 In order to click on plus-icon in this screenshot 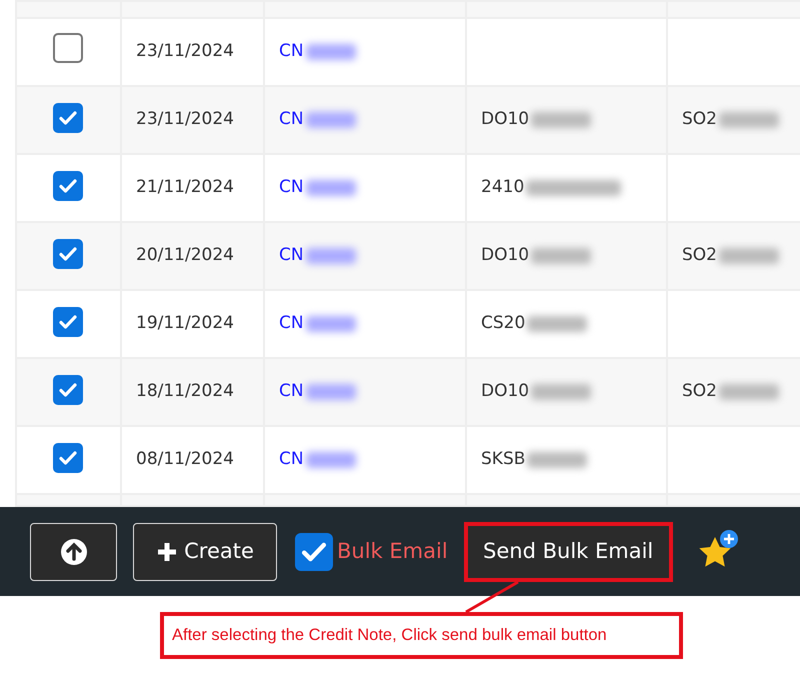, I will do `click(167, 551)`.